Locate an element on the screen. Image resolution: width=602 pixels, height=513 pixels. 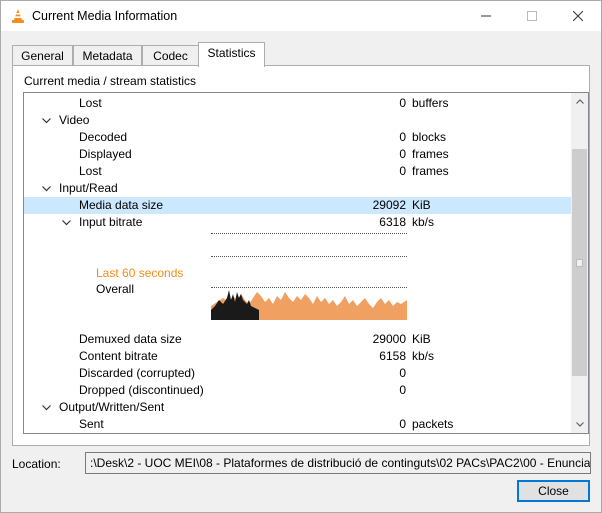
scroll-up-button is located at coordinates (579, 101).